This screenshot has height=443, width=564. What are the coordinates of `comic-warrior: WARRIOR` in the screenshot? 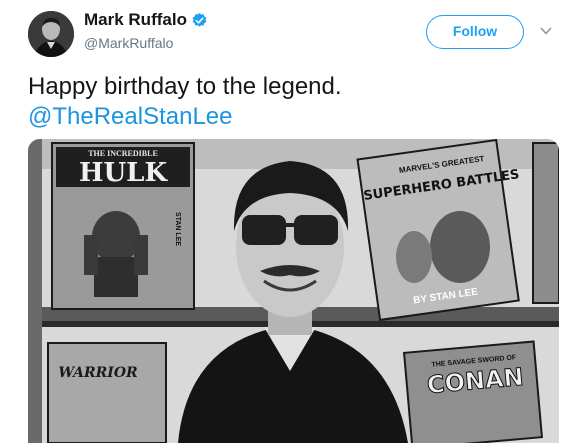 It's located at (107, 392).